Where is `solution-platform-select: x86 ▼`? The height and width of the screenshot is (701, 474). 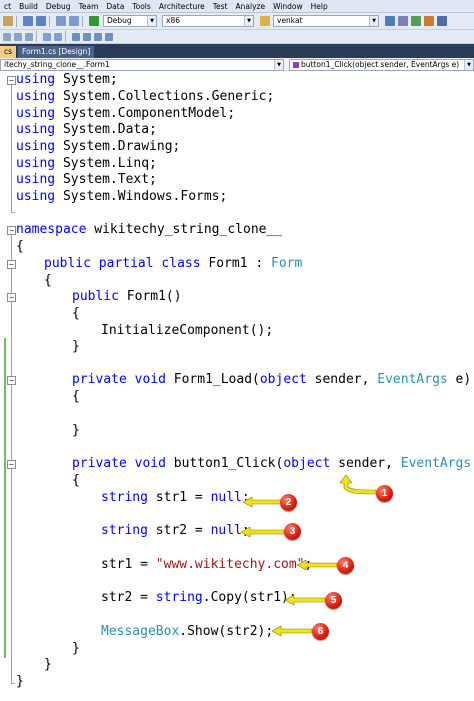 solution-platform-select: x86 ▼ is located at coordinates (208, 21).